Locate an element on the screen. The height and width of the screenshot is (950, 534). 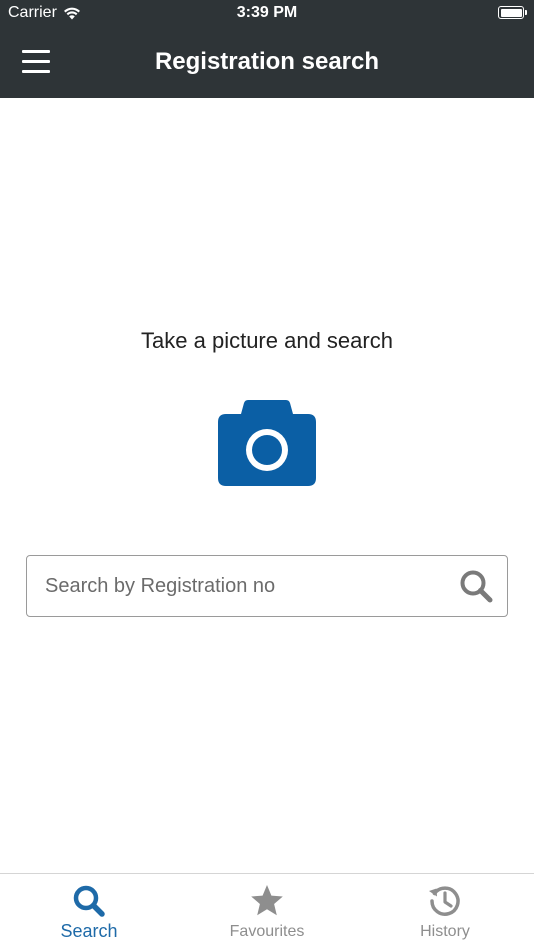
tab-favourites: Favourites is located at coordinates (267, 912).